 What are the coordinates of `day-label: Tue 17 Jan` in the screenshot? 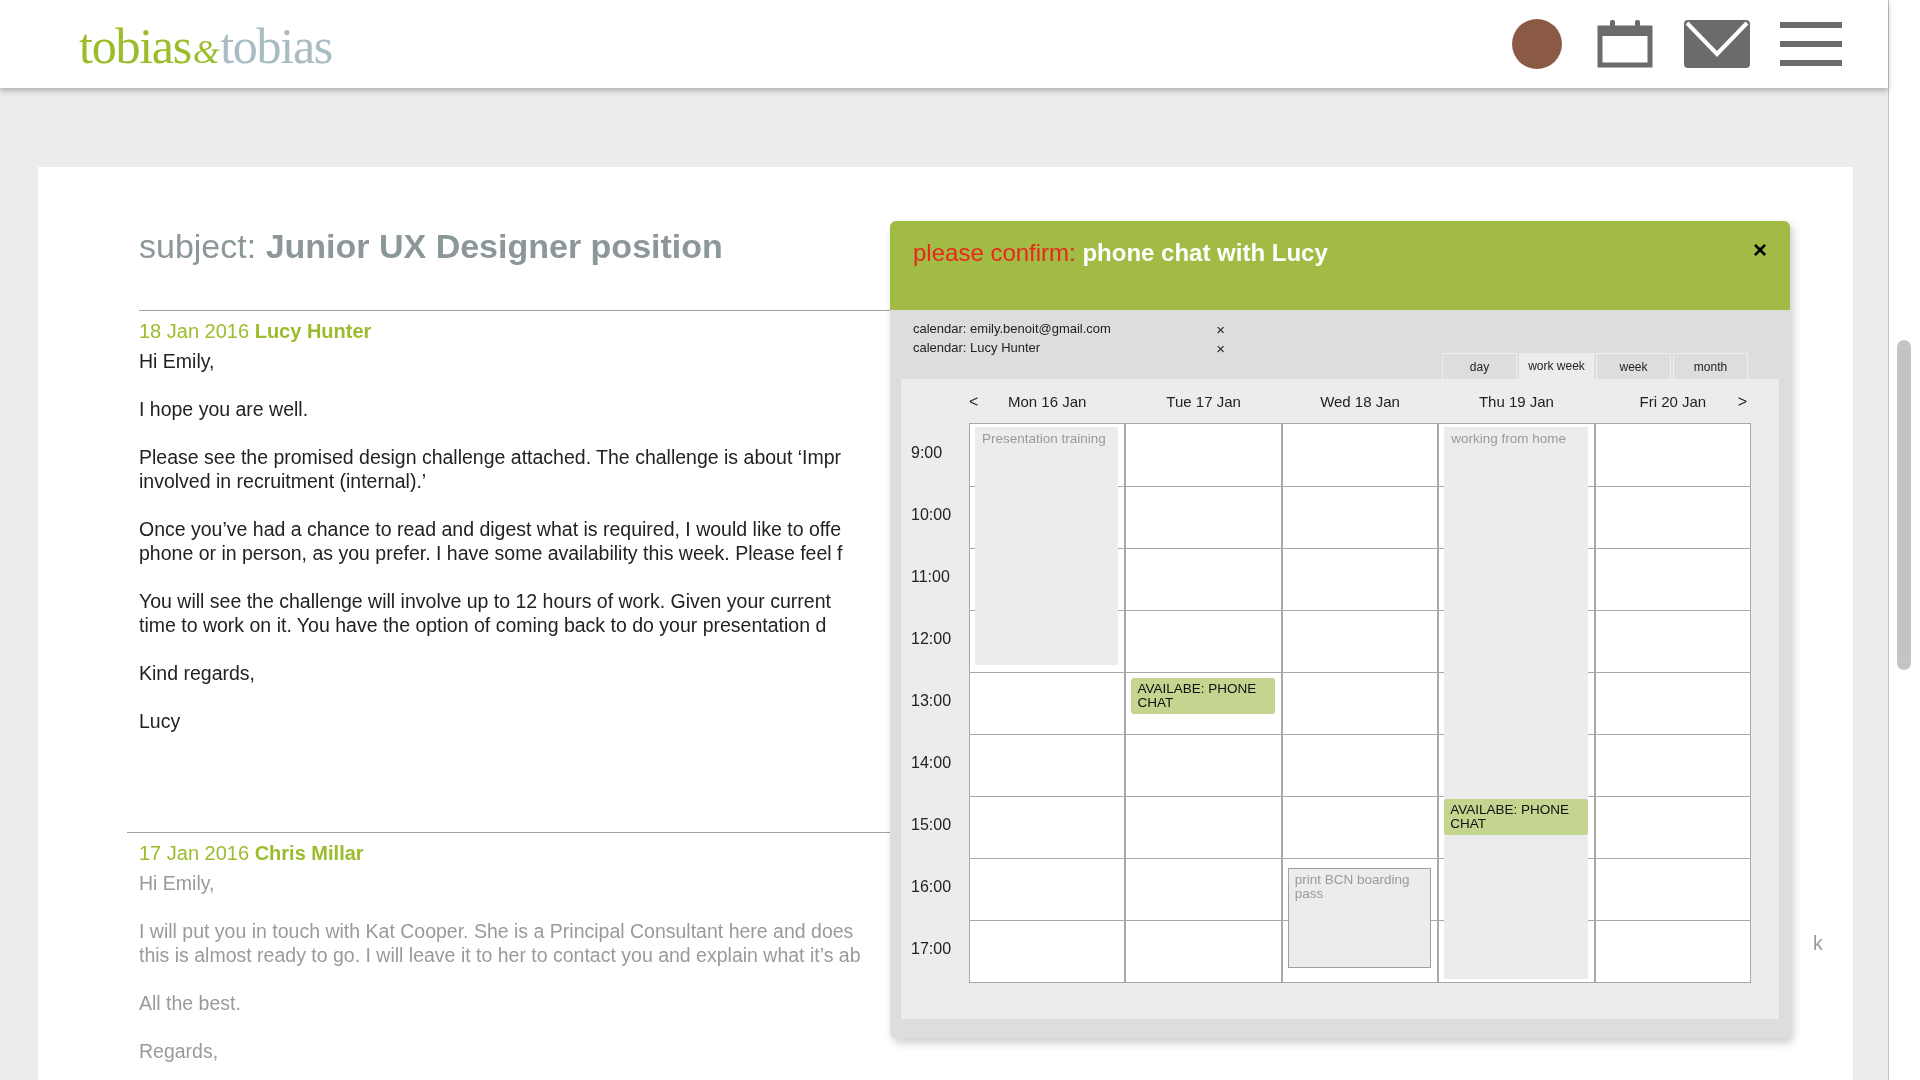 It's located at (1203, 402).